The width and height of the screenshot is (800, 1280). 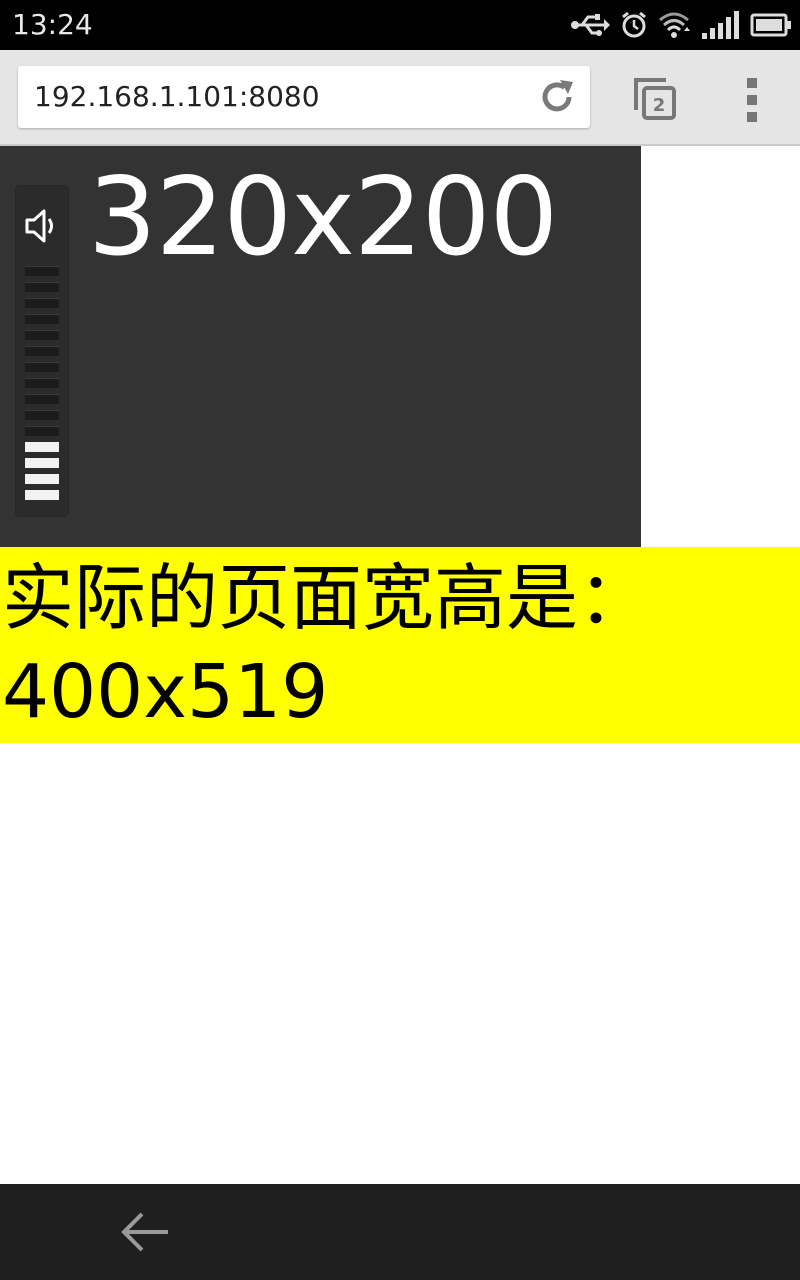 I want to click on navigation-bar, so click(x=400, y=1232).